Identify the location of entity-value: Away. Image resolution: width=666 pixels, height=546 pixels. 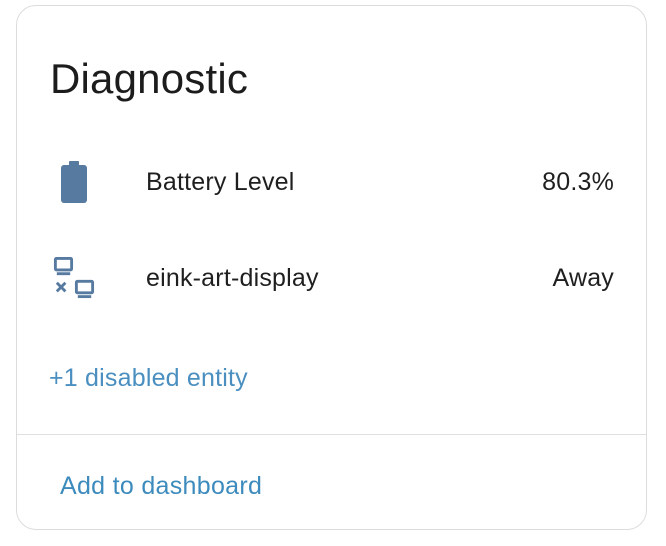
(583, 277).